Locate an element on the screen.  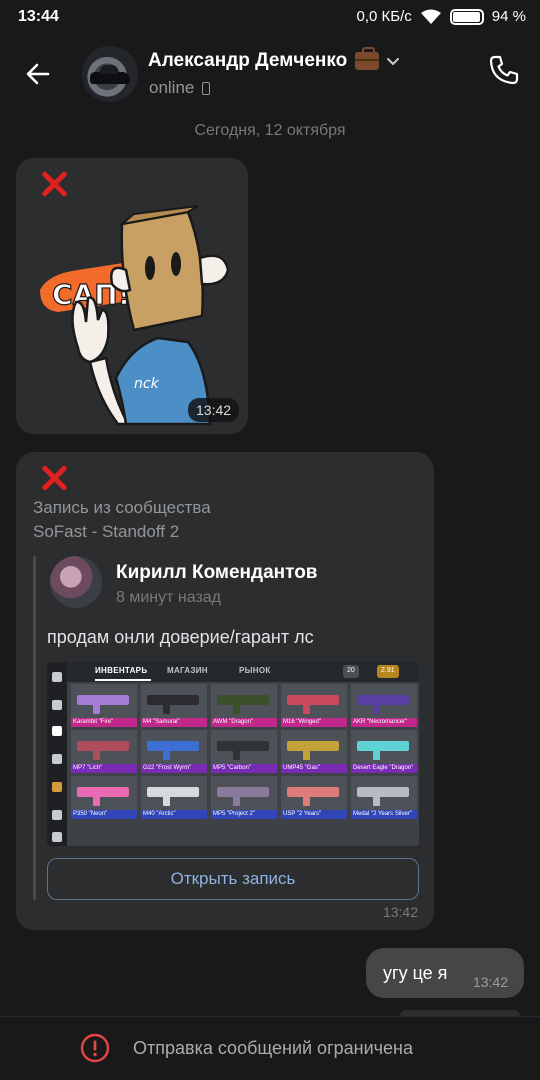
game-tab-inventory: ИНВЕНТАРЬ is located at coordinates (121, 670).